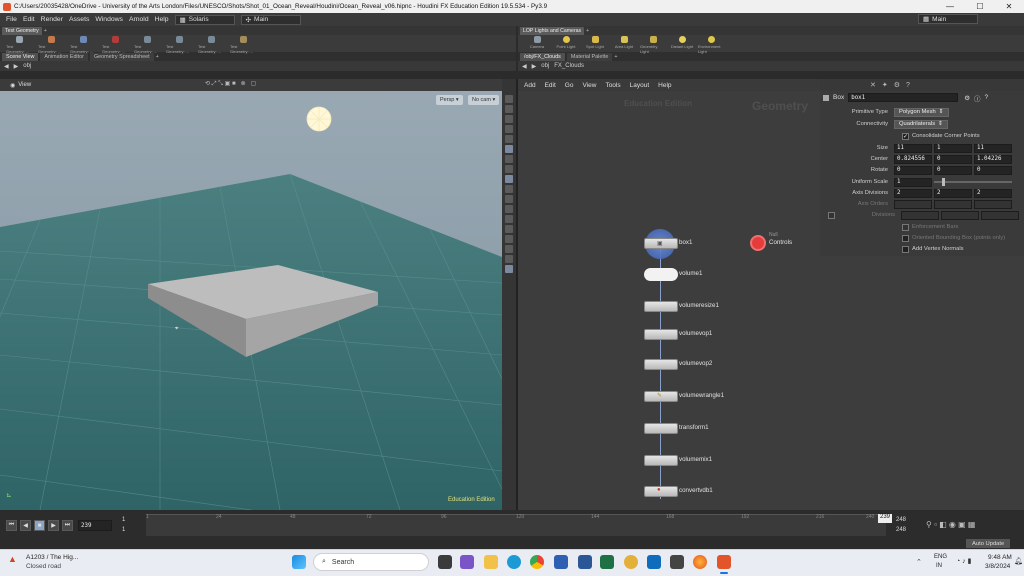 This screenshot has height=576, width=1024. I want to click on center-y-field: 0, so click(953, 159).